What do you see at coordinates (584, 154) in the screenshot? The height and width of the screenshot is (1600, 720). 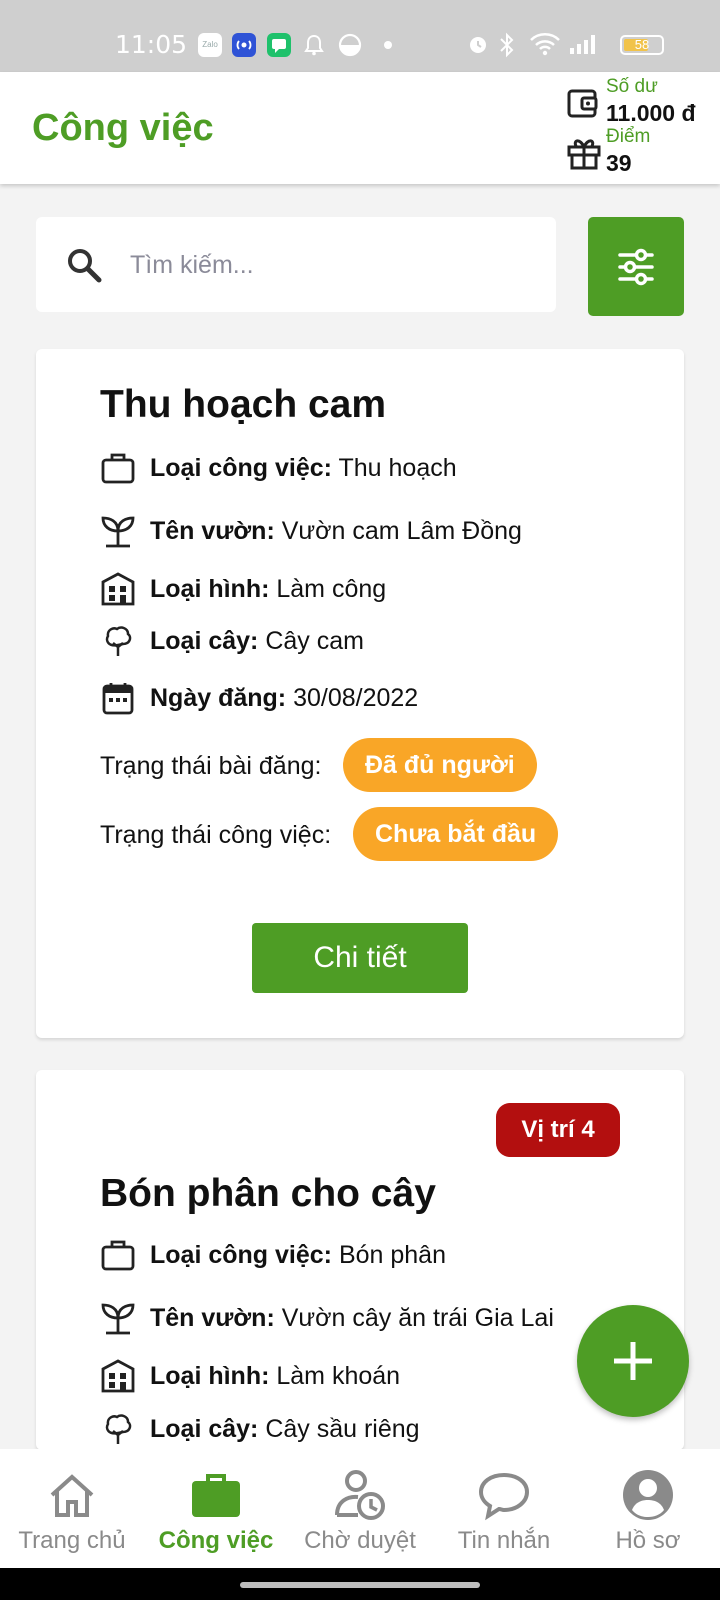 I see `gift-icon` at bounding box center [584, 154].